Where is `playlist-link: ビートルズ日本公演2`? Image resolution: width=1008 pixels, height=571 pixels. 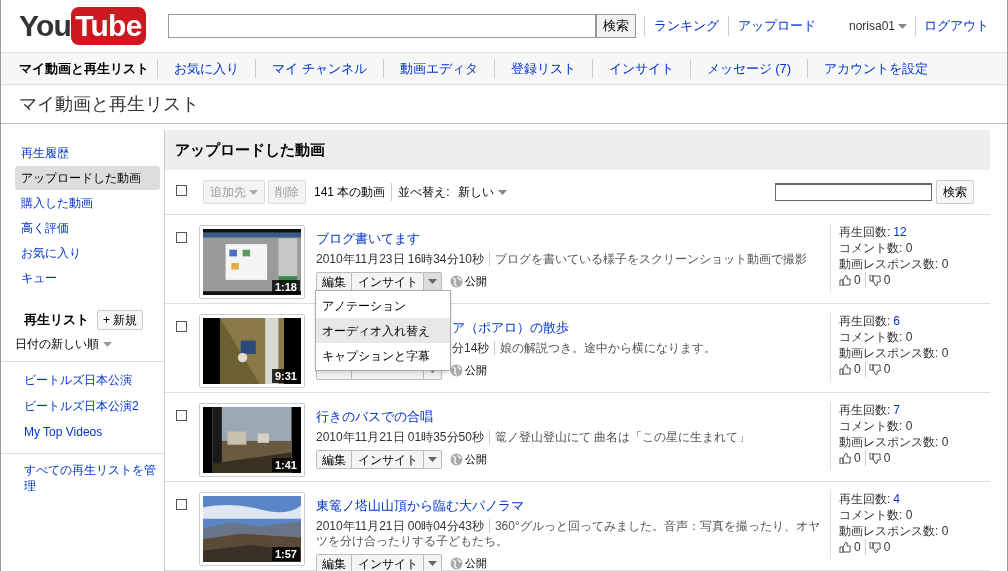 playlist-link: ビートルズ日本公演2 is located at coordinates (94, 406).